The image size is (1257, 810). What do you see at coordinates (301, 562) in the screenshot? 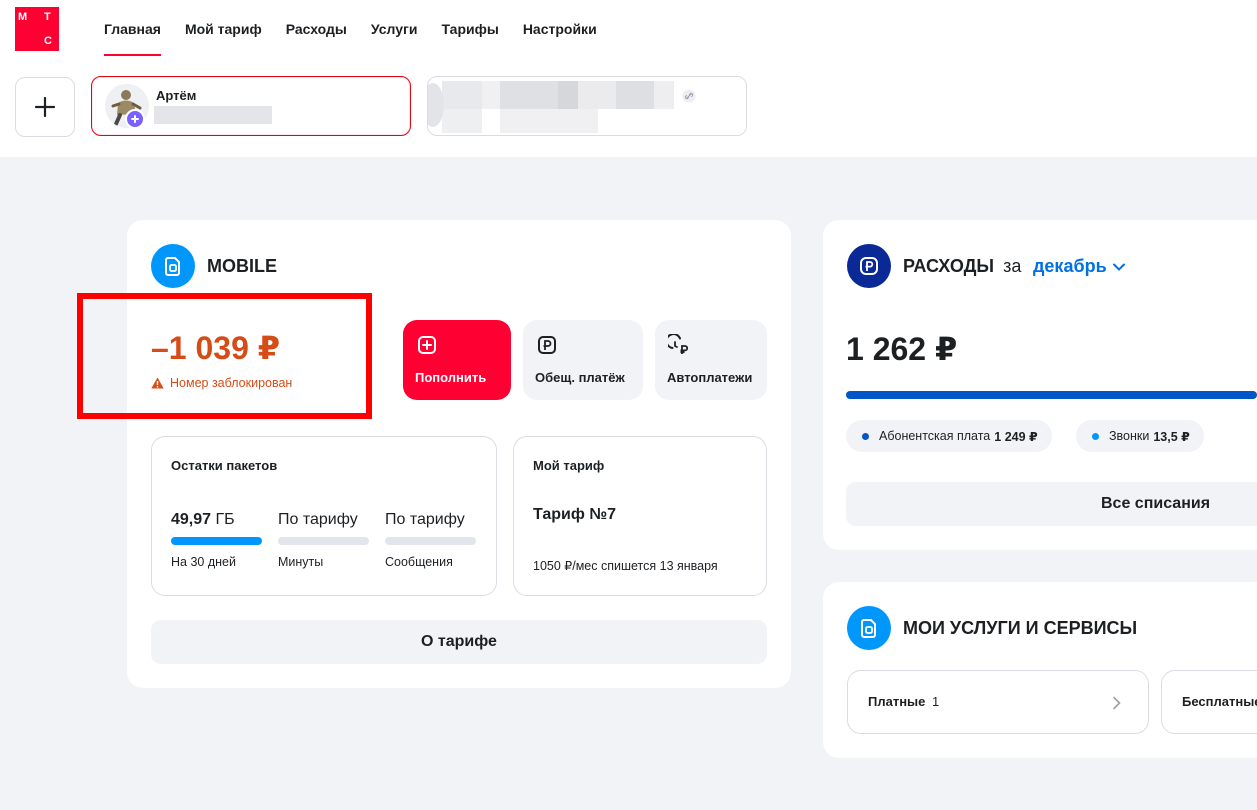
I see `package-minutes-label: Минуты` at bounding box center [301, 562].